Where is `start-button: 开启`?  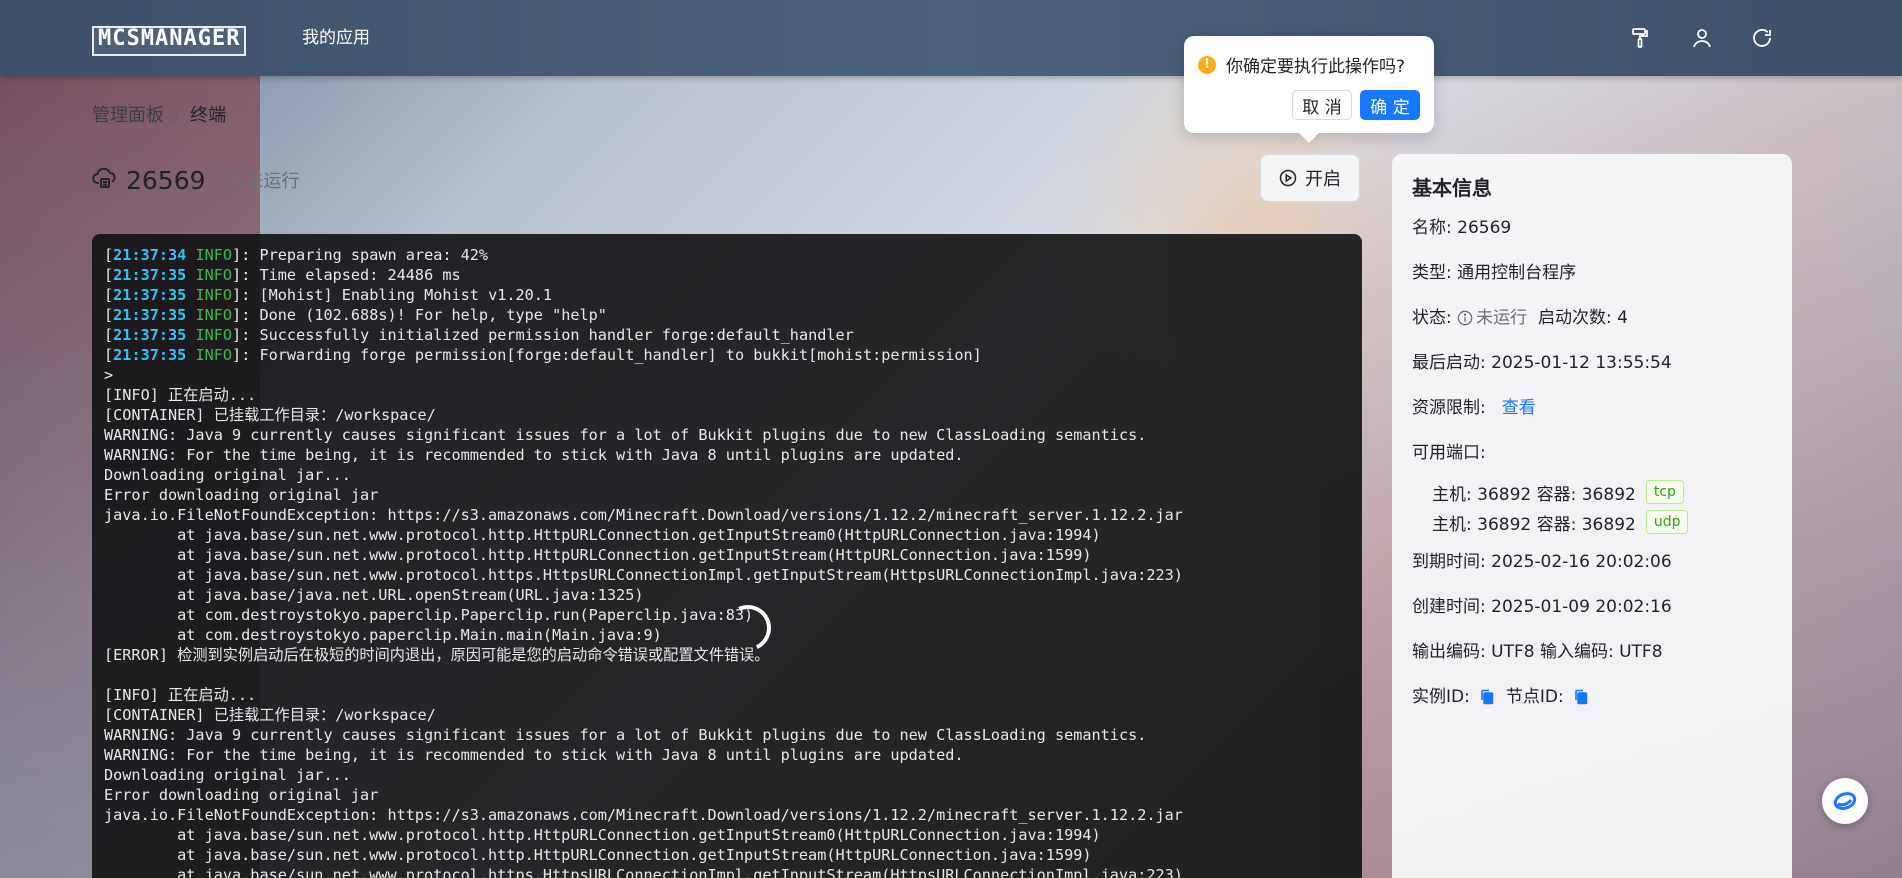 start-button: 开启 is located at coordinates (1310, 178).